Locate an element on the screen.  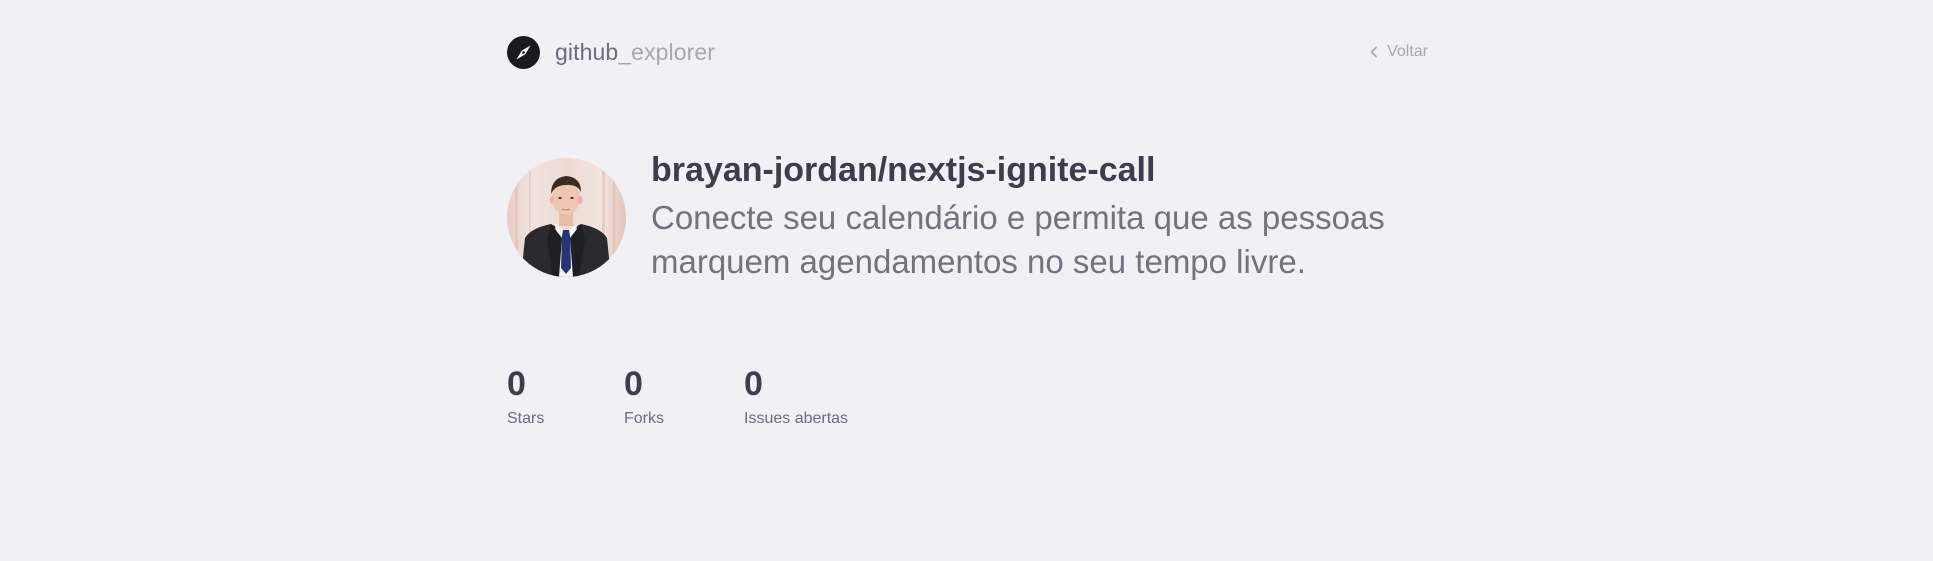
stat-forks-value: 0 is located at coordinates (633, 384).